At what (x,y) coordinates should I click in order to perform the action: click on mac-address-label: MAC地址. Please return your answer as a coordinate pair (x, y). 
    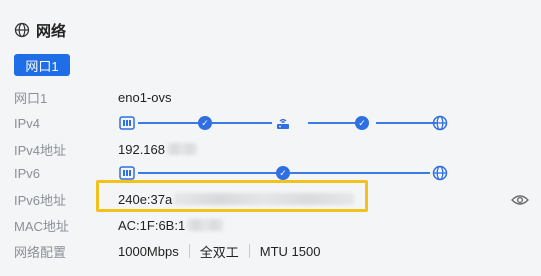
    Looking at the image, I should click on (41, 226).